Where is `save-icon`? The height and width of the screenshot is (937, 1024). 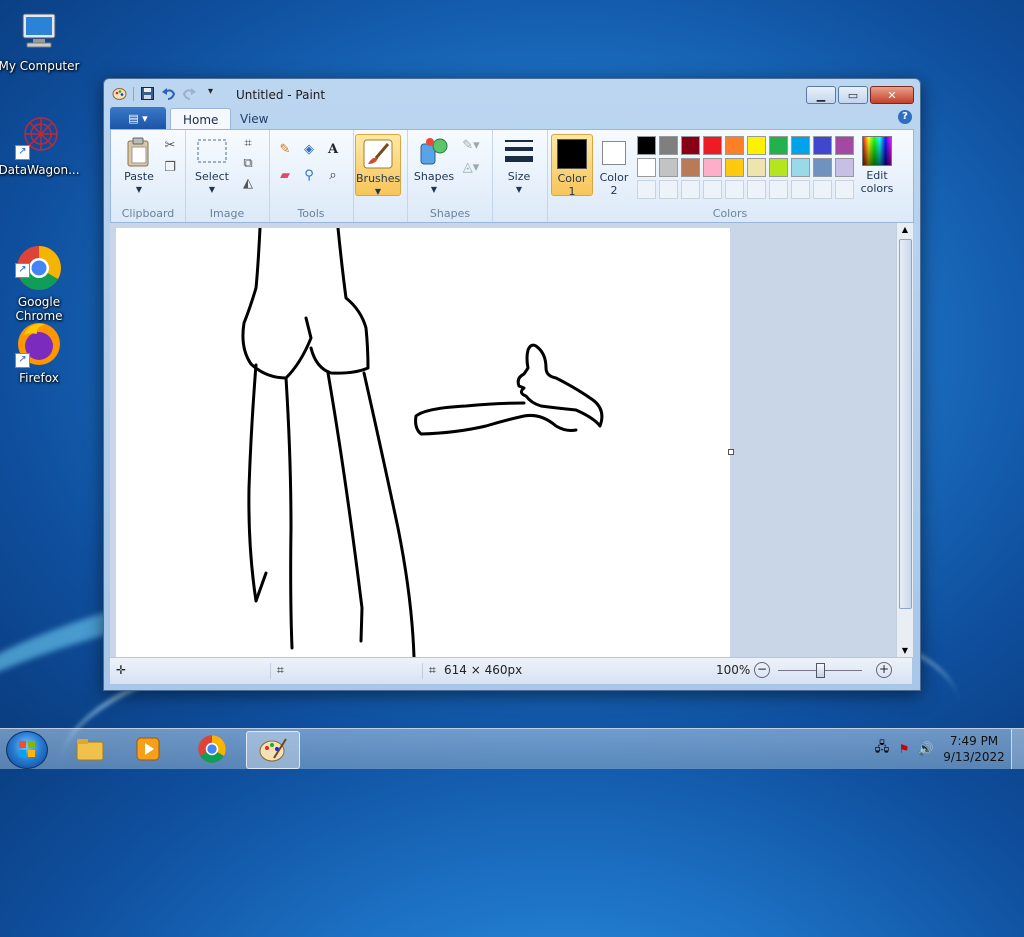 save-icon is located at coordinates (147, 93).